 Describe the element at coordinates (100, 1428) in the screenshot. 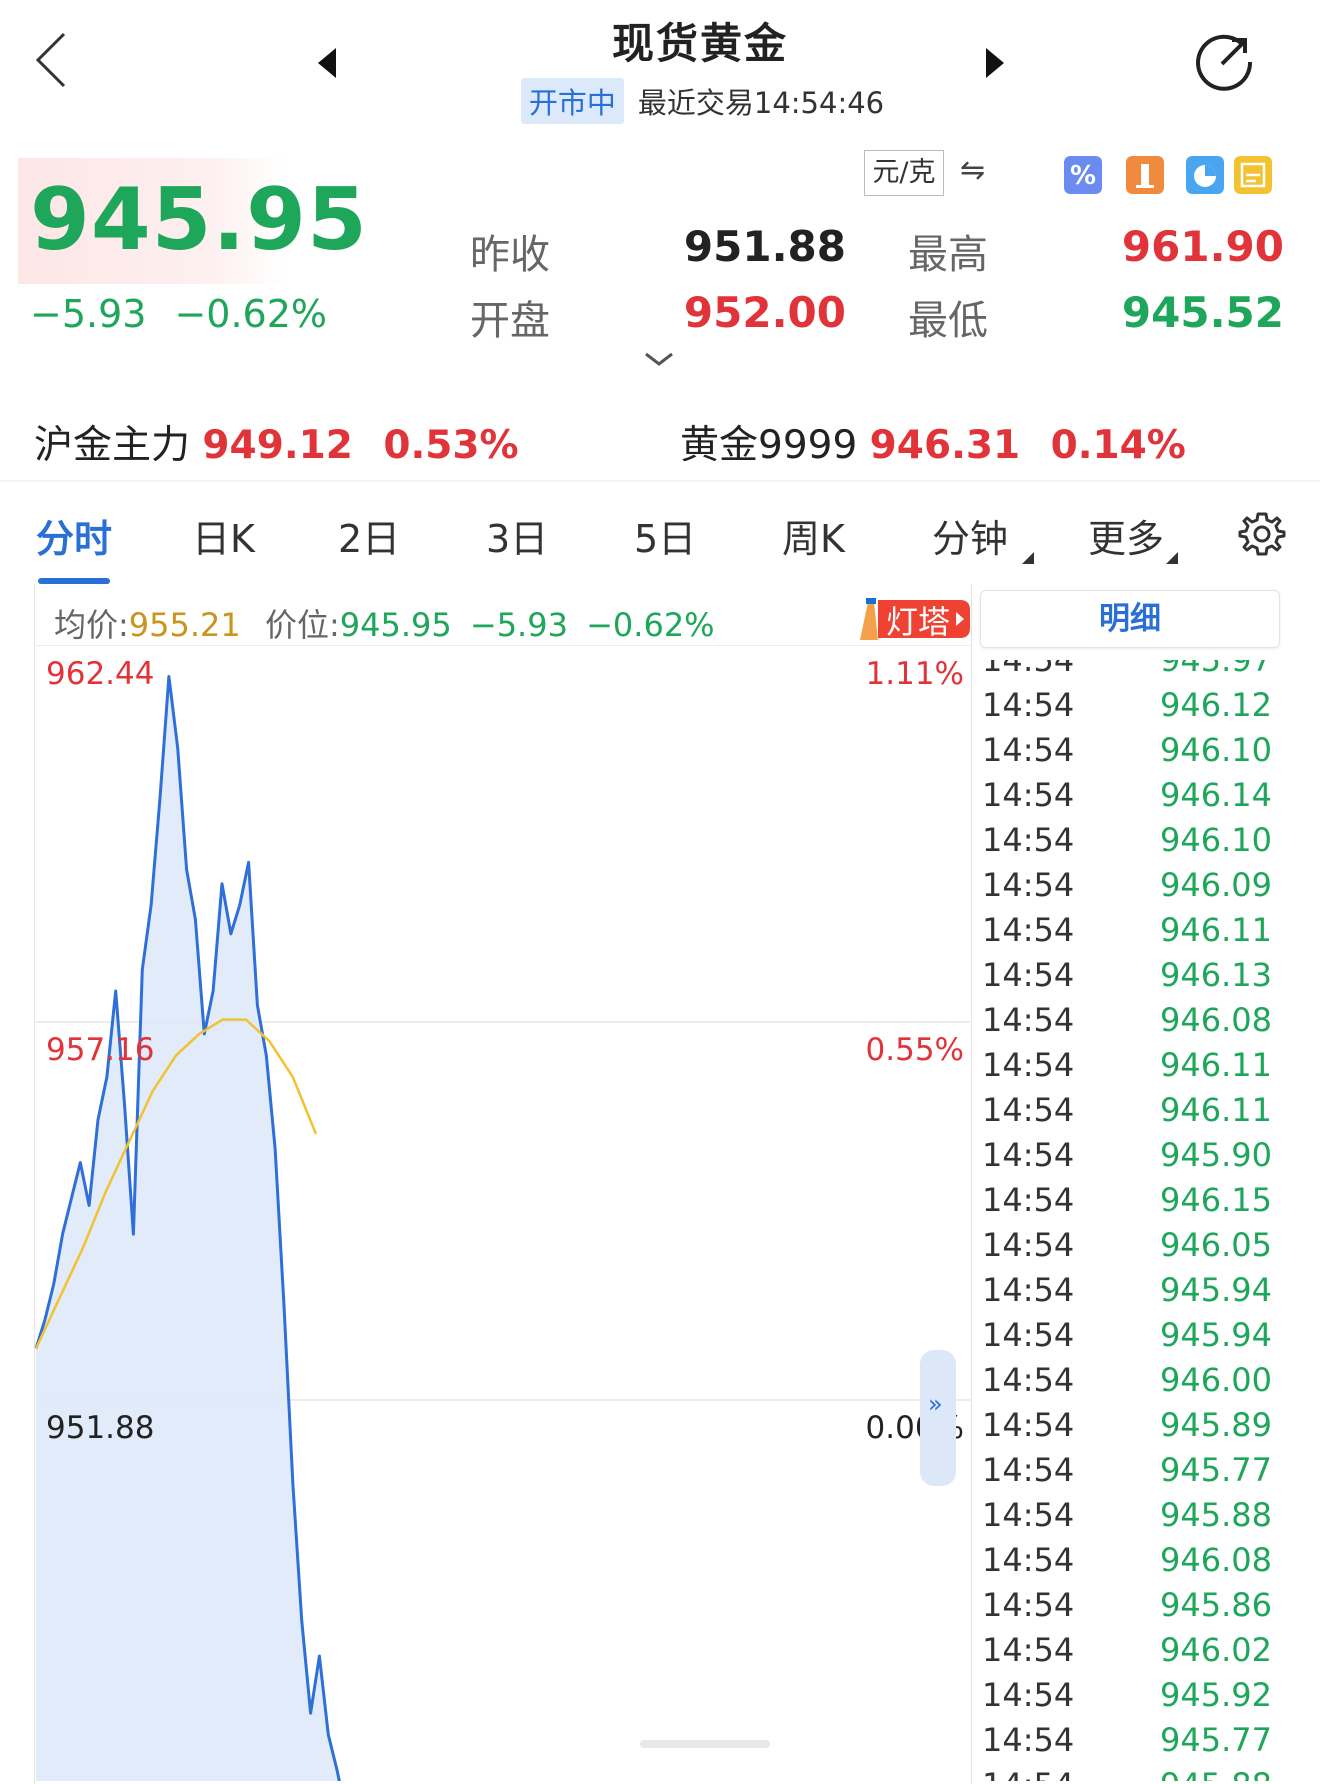

I see `y-label-base: 951.88` at that location.